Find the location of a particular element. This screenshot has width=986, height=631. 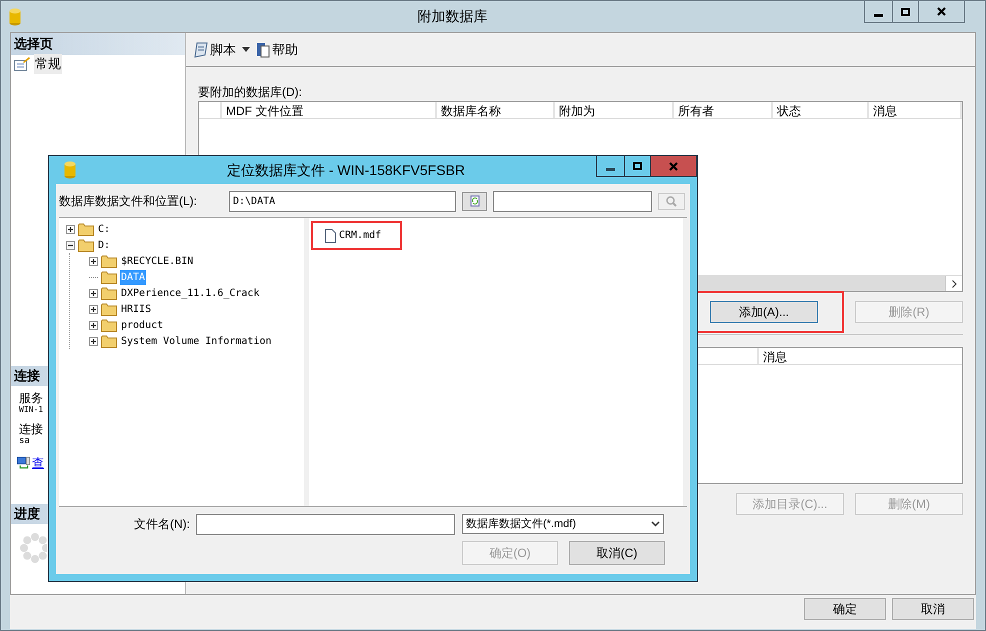

dialog-button: 取消 is located at coordinates (933, 609).